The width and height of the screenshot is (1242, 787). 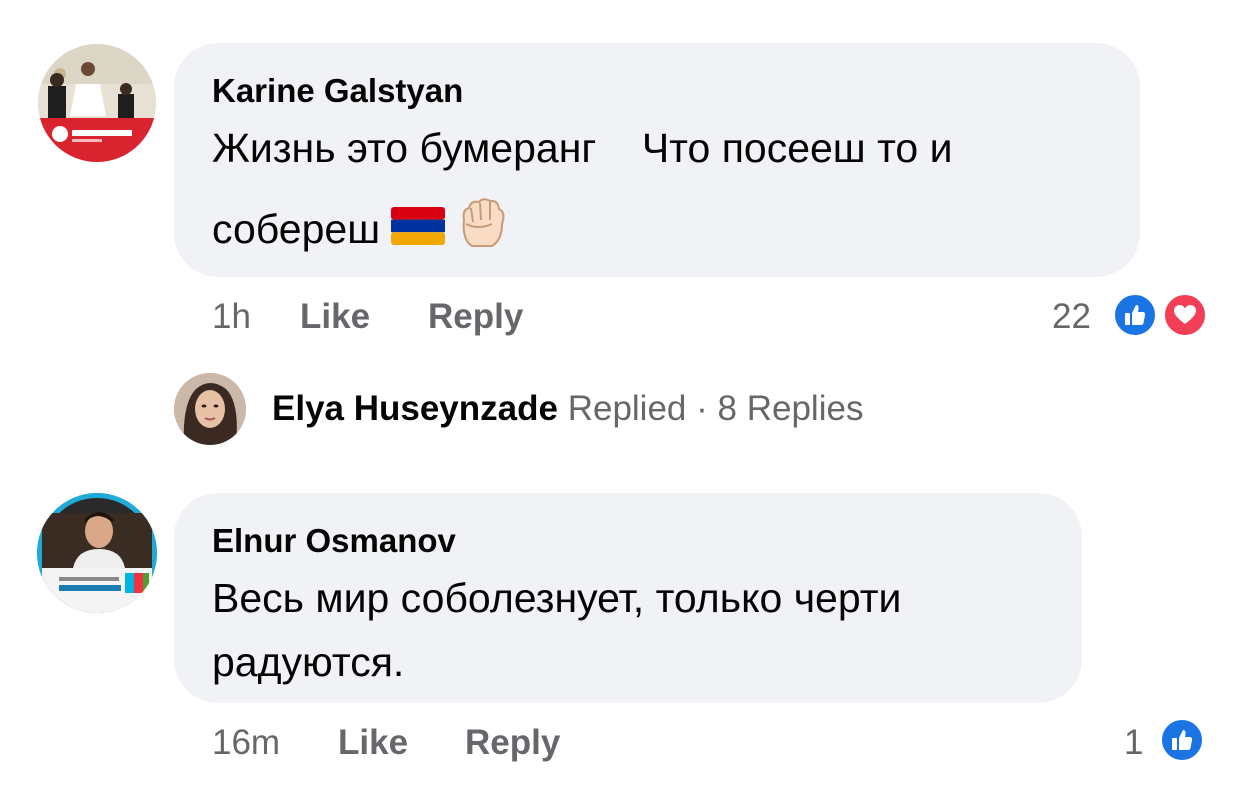 I want to click on karine-avatar, so click(x=97, y=103).